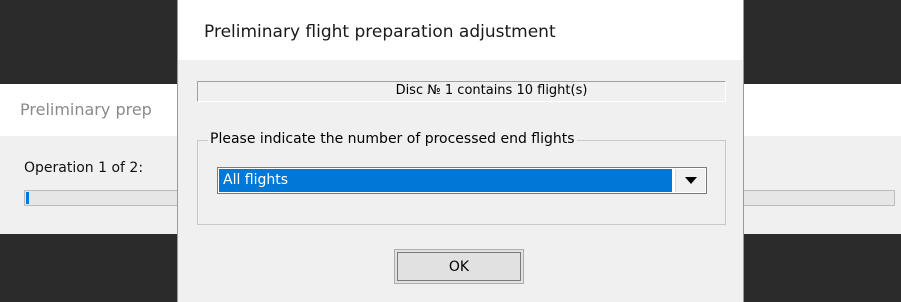 The height and width of the screenshot is (302, 901). I want to click on operation-label: Operation 1 of 2:, so click(84, 168).